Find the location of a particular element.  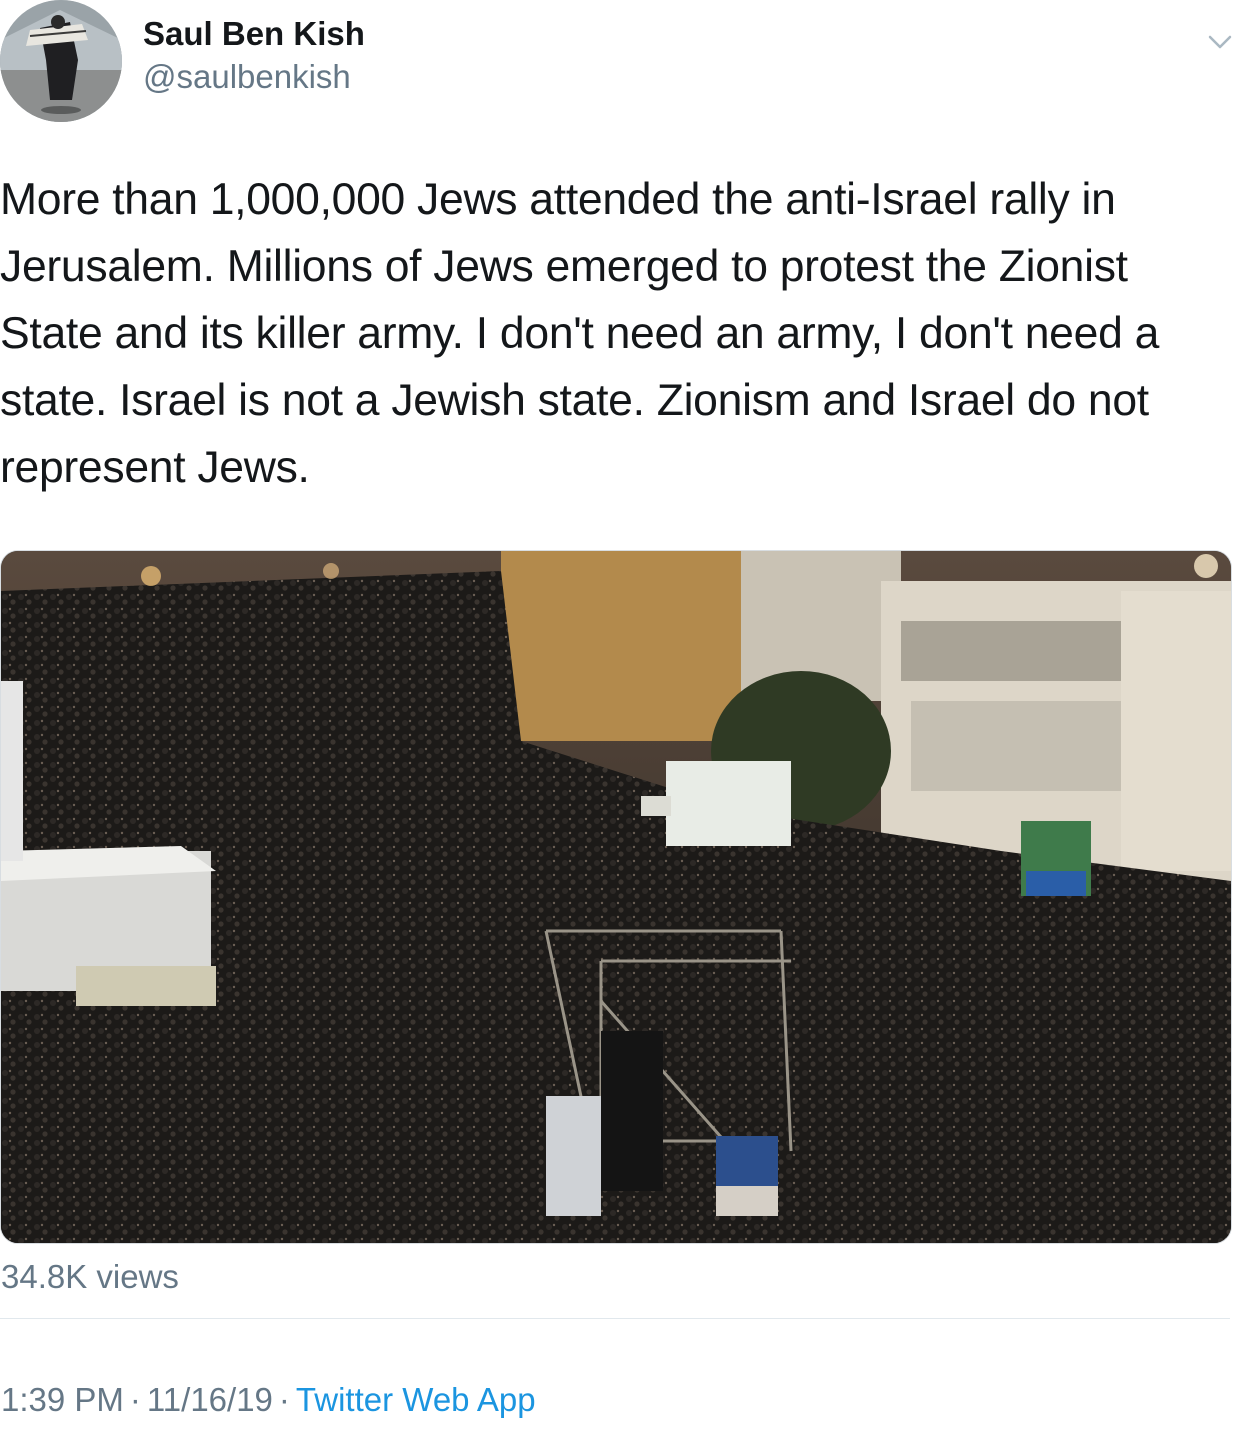

tweet-source-link: Twitter Web App is located at coordinates (416, 1399).